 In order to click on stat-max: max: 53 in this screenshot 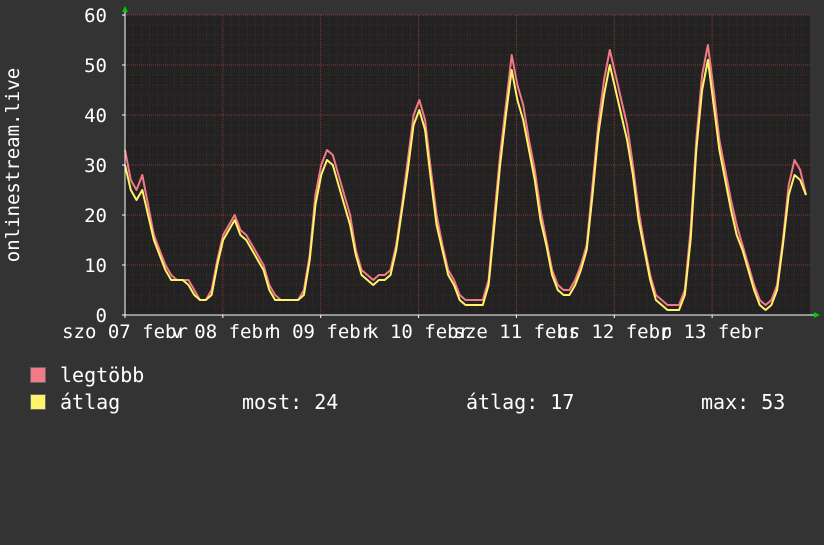, I will do `click(743, 402)`.